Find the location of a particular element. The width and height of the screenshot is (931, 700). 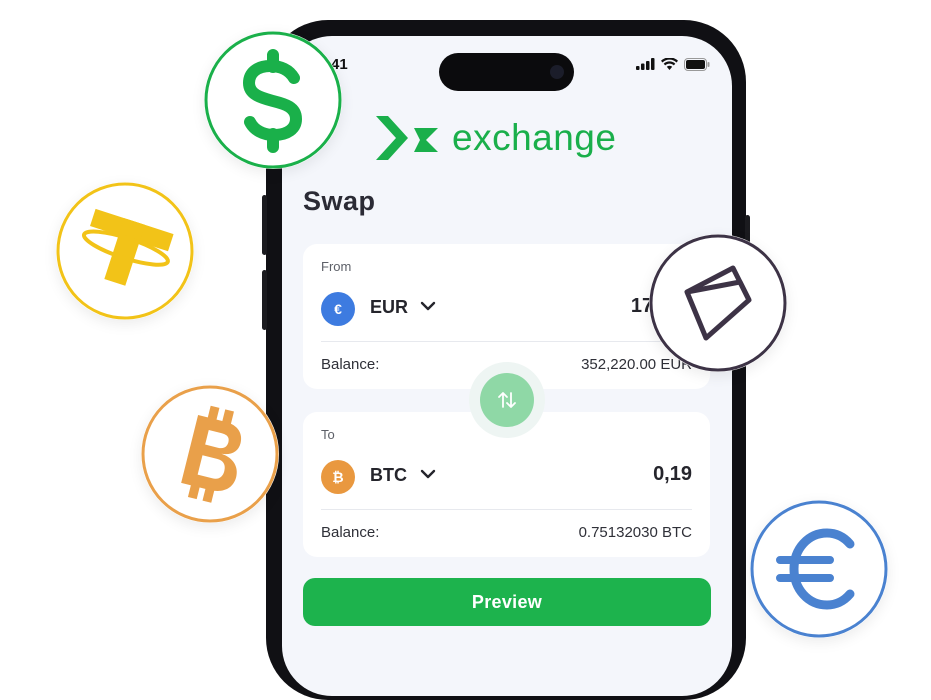

to-currency-select: BTC is located at coordinates (388, 475).